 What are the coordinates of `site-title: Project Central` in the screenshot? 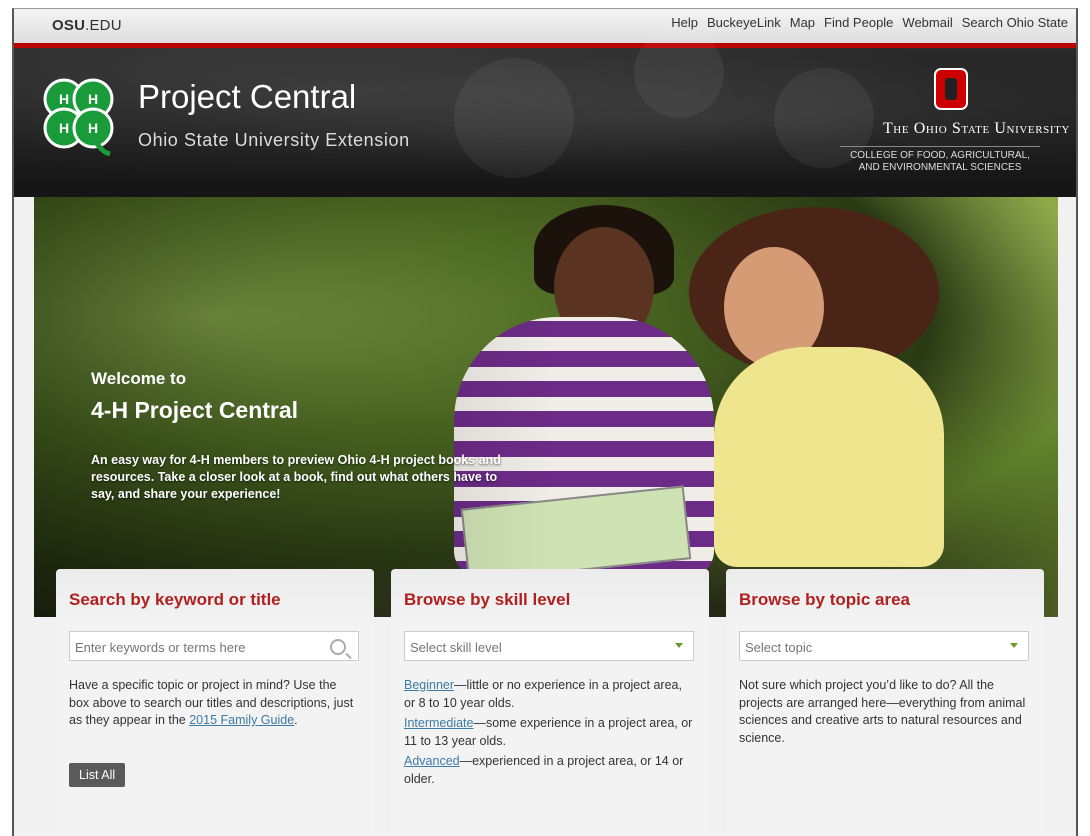 It's located at (247, 97).